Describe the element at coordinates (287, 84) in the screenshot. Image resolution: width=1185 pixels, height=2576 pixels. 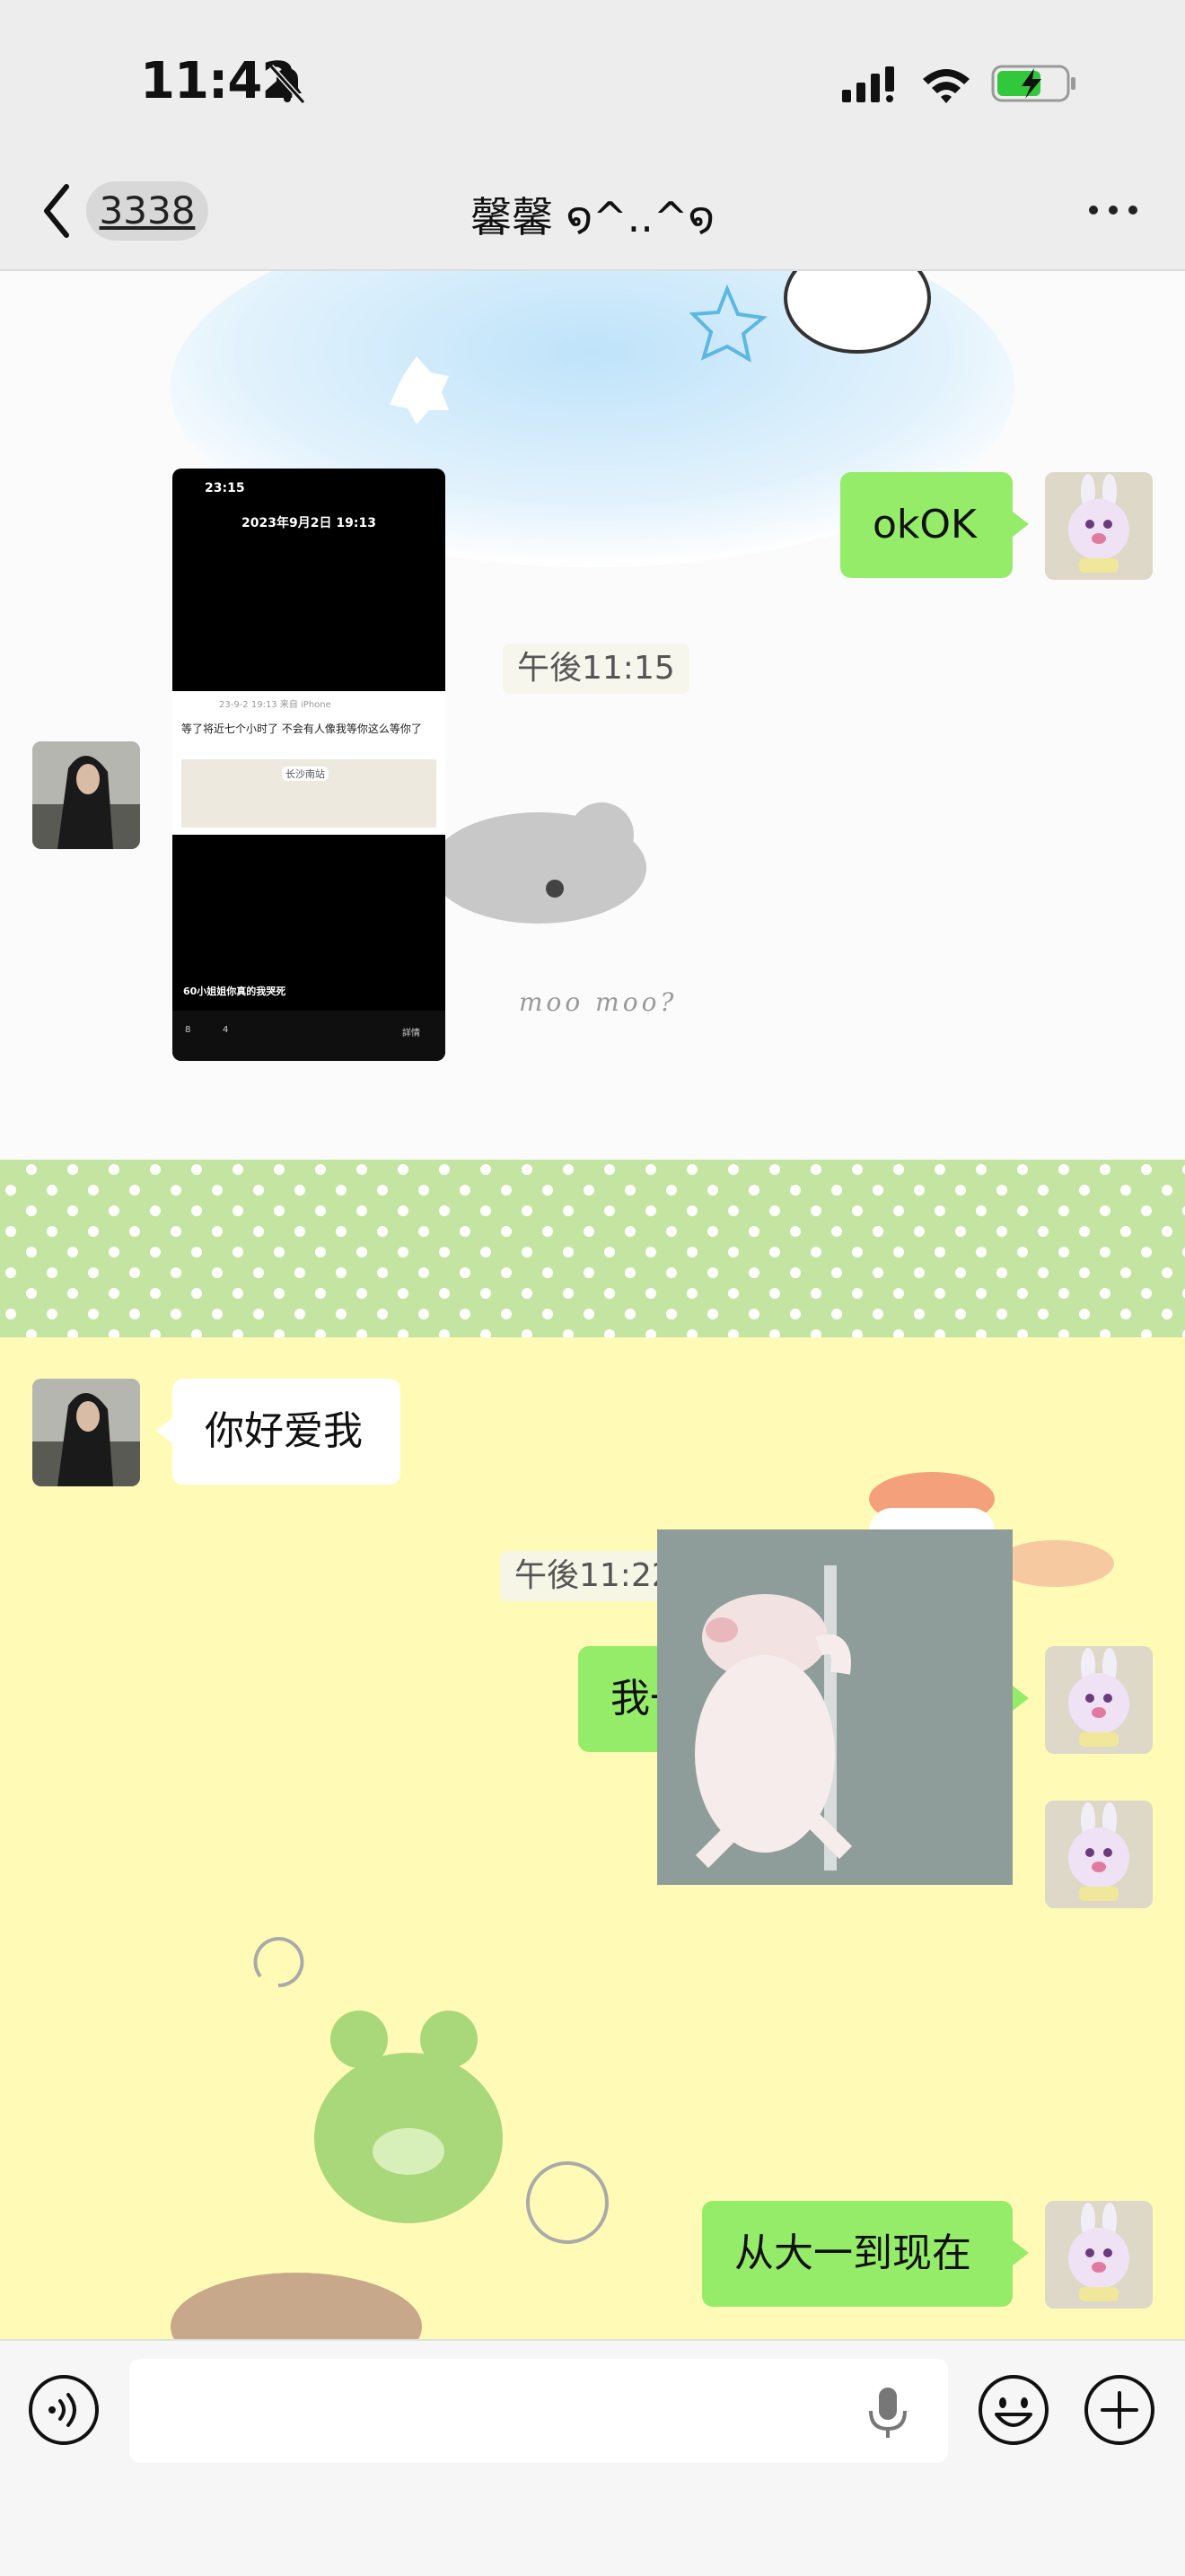
I see `bell-muted-icon` at that location.